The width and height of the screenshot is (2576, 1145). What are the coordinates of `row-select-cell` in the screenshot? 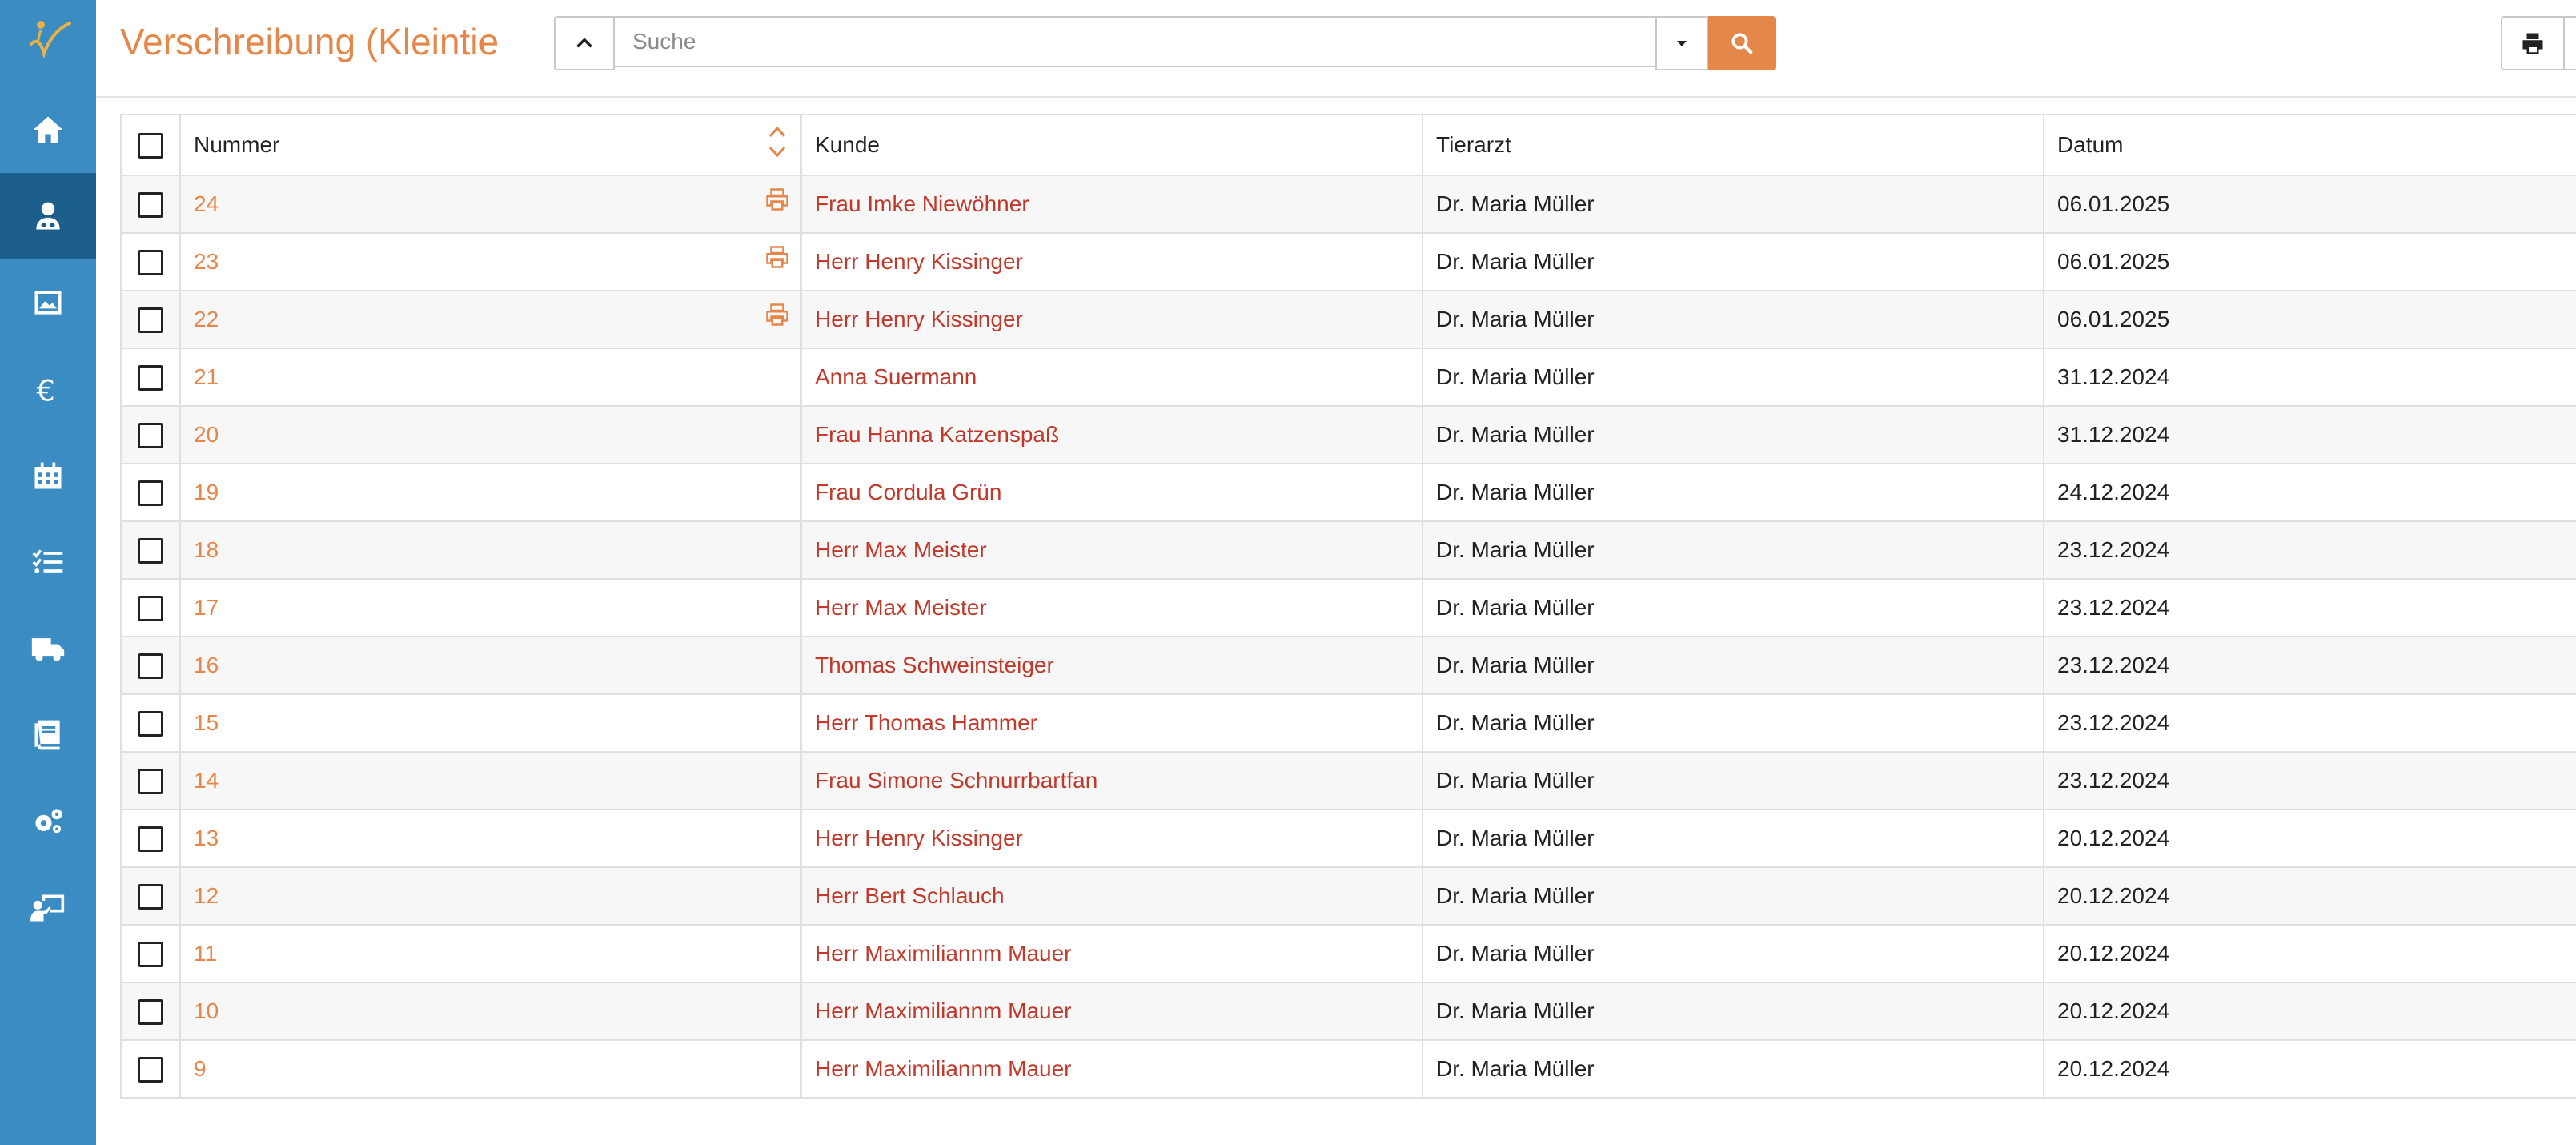 It's located at (150, 607).